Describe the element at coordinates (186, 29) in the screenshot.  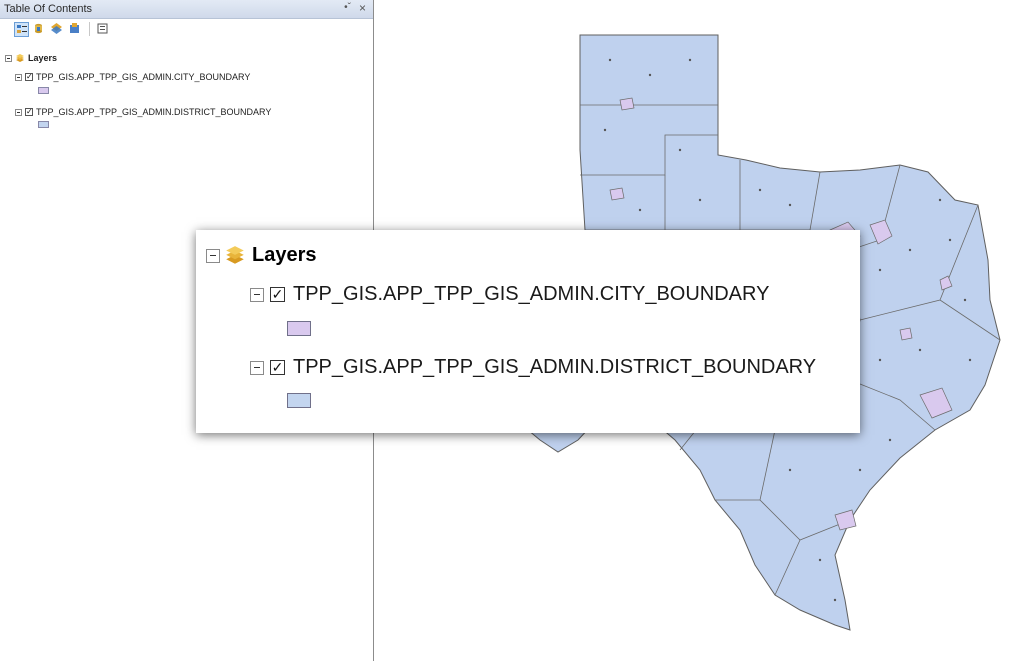
I see `toc-toolbar` at that location.